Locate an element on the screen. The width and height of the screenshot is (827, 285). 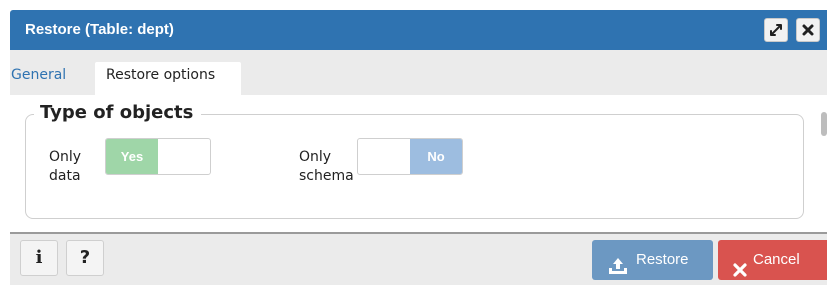
cancel-x-icon is located at coordinates (740, 269).